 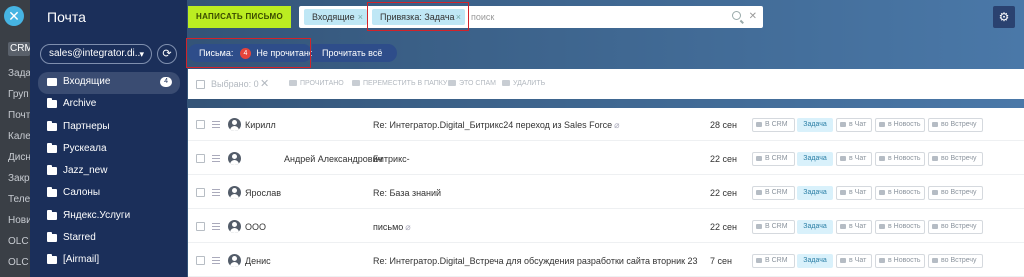 What do you see at coordinates (360, 17) in the screenshot?
I see `chip-remove-icon: ×` at bounding box center [360, 17].